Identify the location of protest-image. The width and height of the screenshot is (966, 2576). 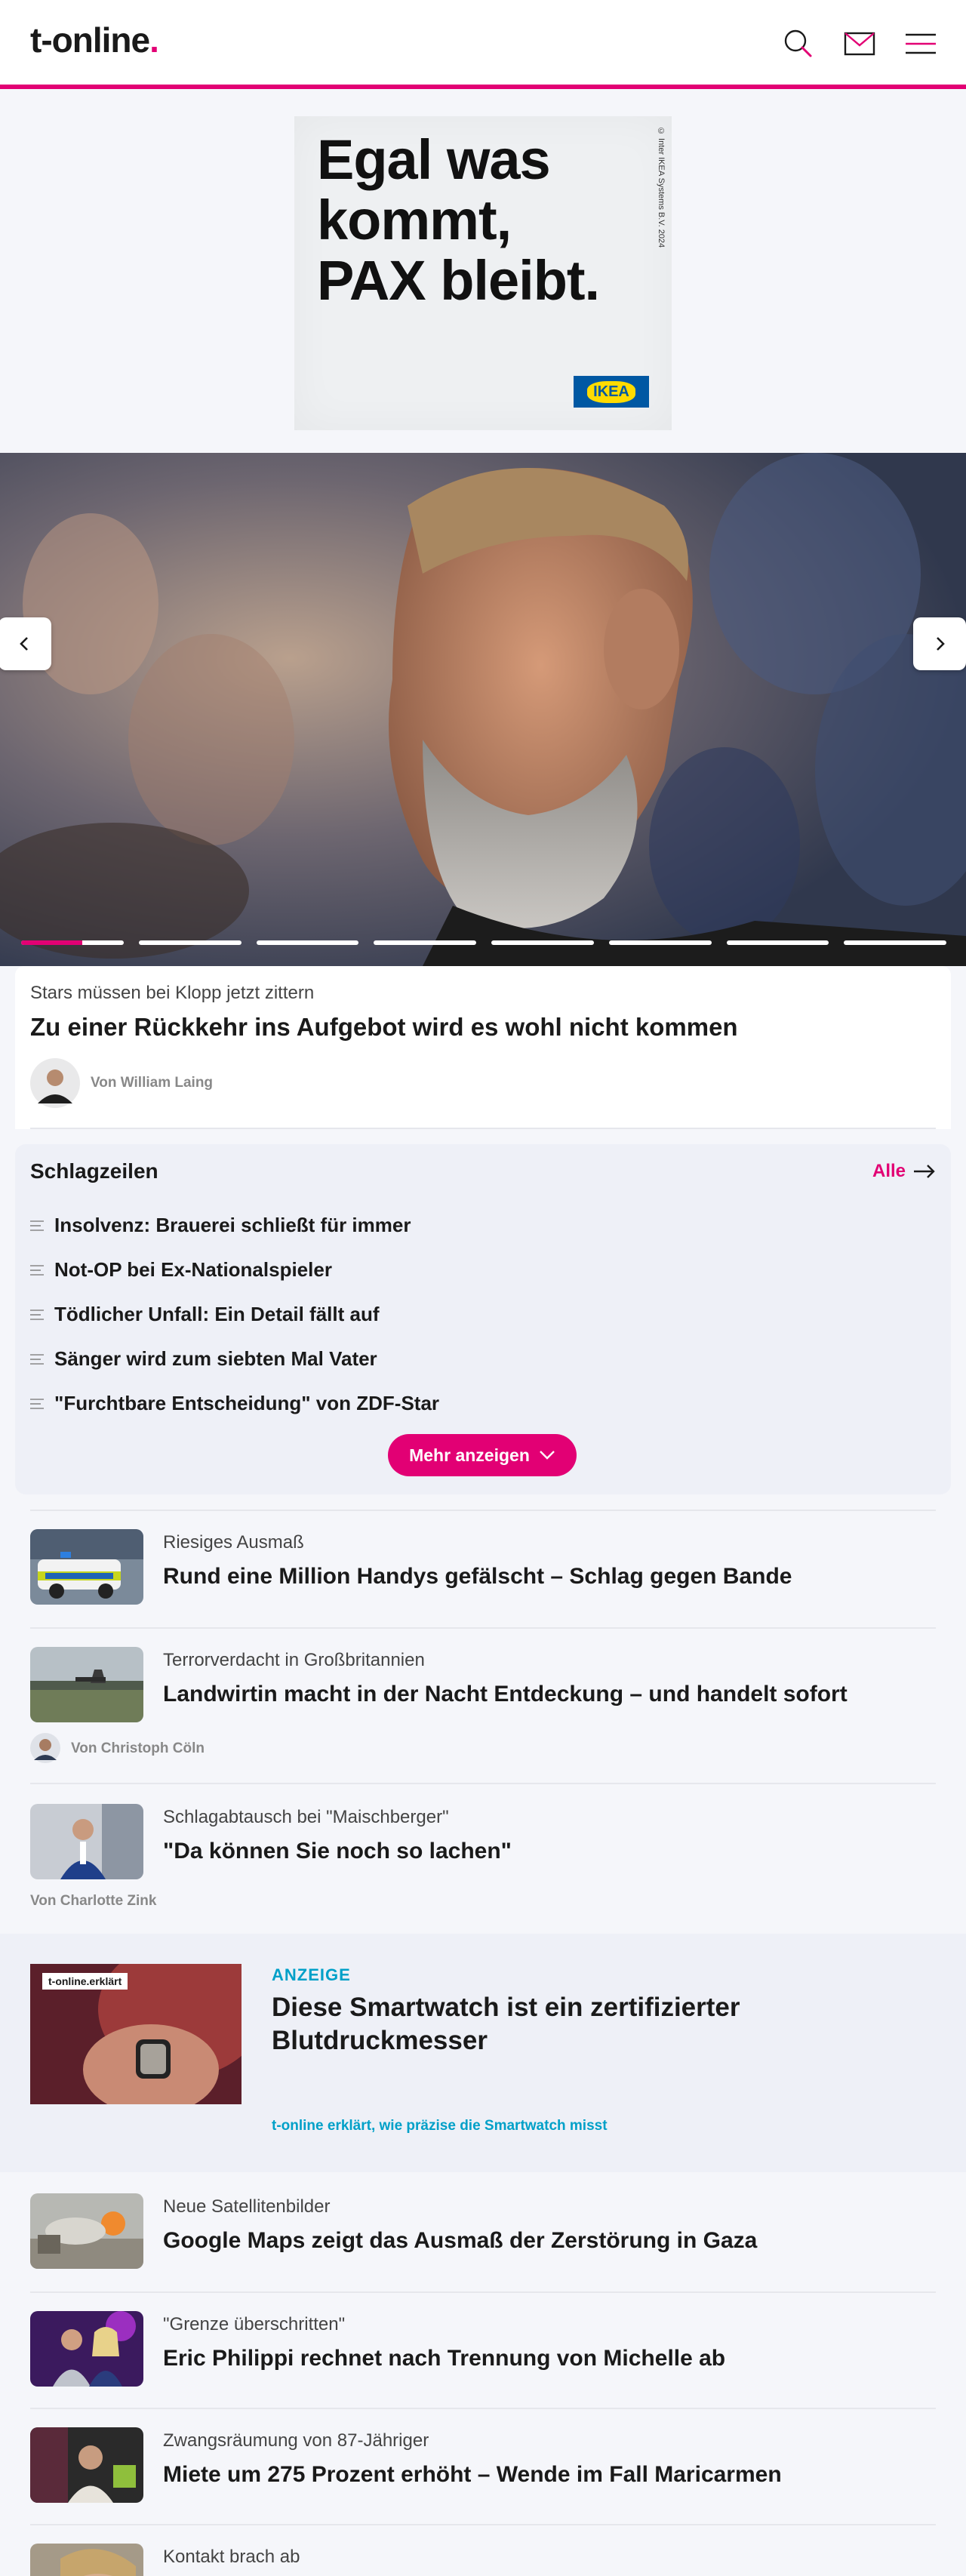
(86, 2465).